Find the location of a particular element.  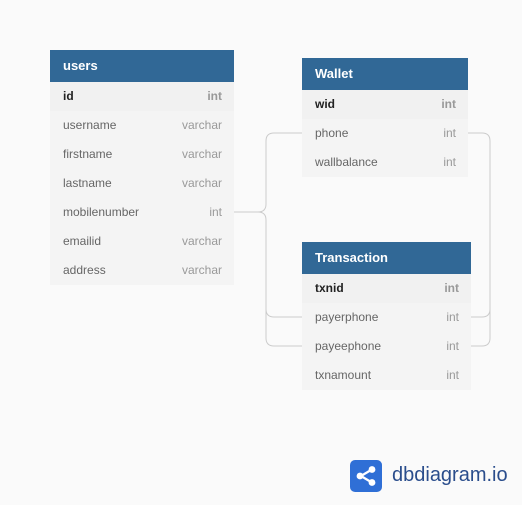

field-row: firstname varchar is located at coordinates (142, 154).